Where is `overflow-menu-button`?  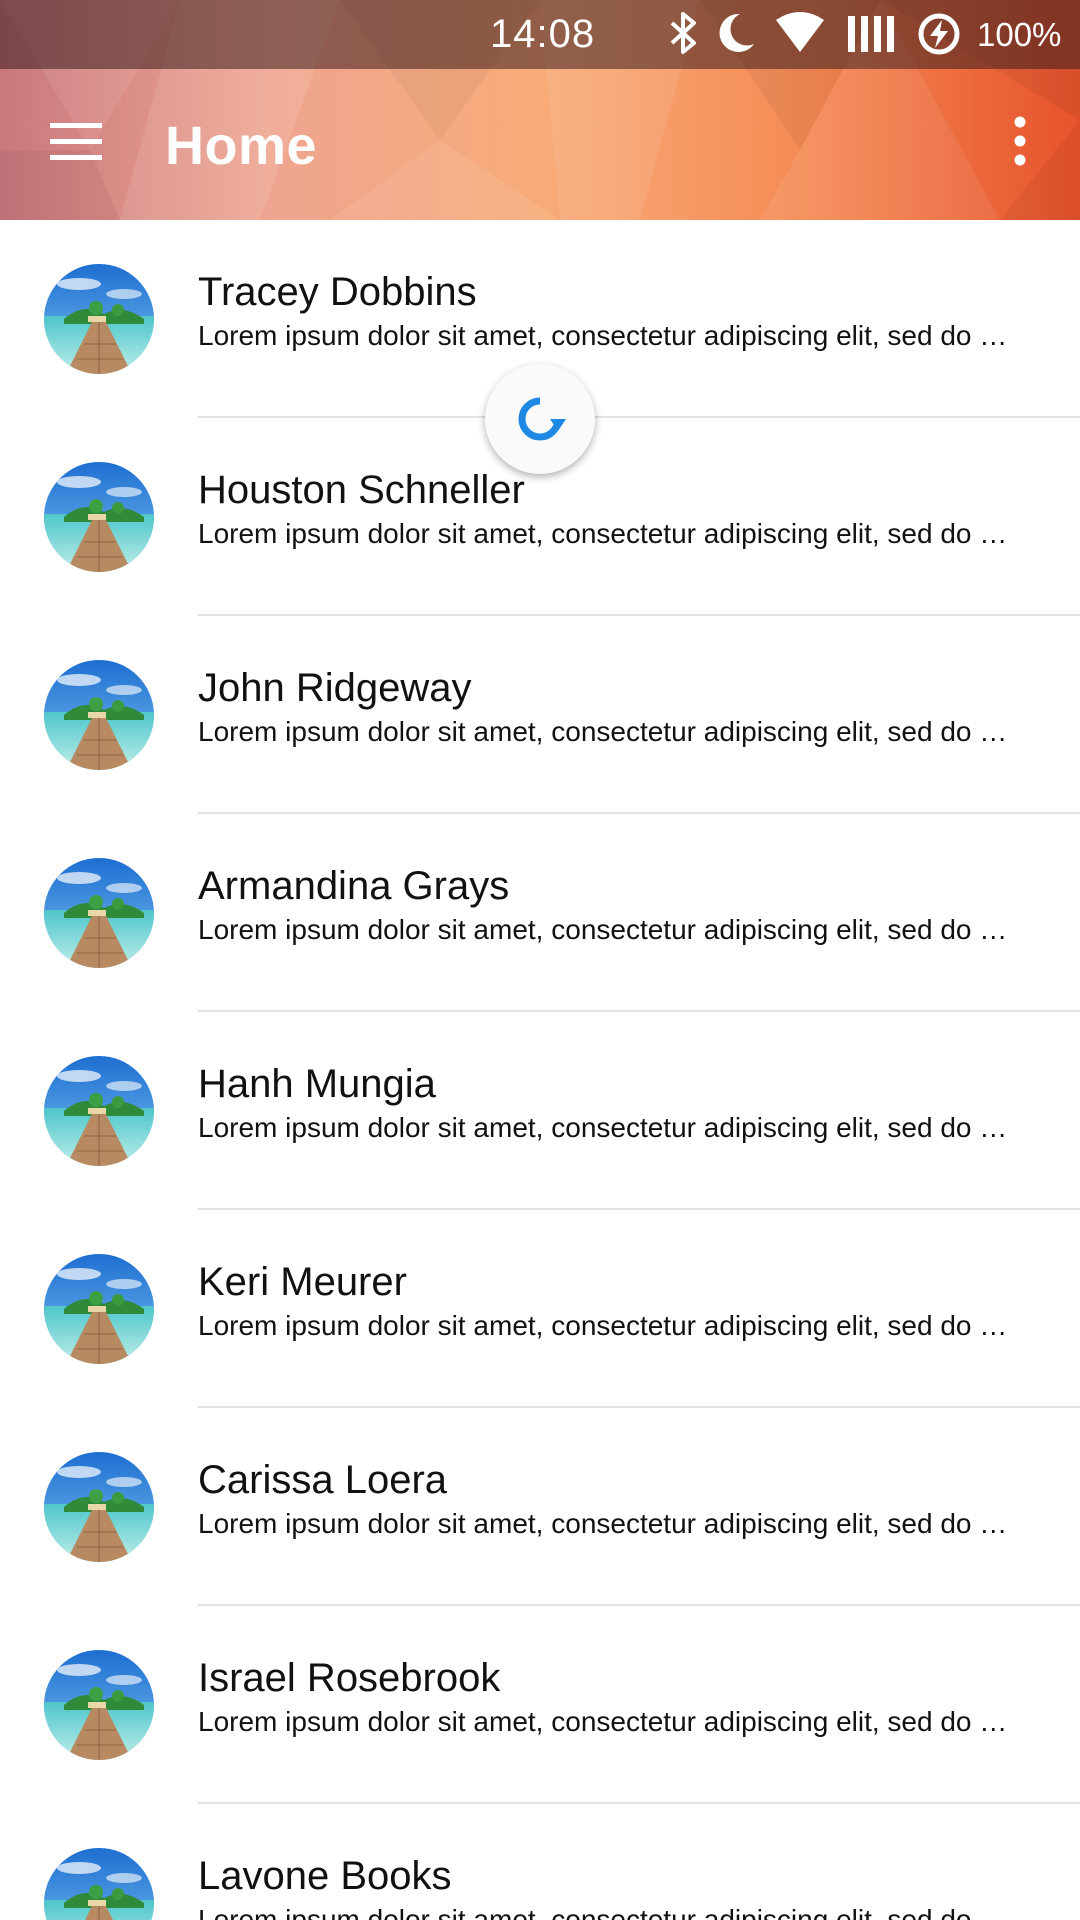 overflow-menu-button is located at coordinates (1020, 141).